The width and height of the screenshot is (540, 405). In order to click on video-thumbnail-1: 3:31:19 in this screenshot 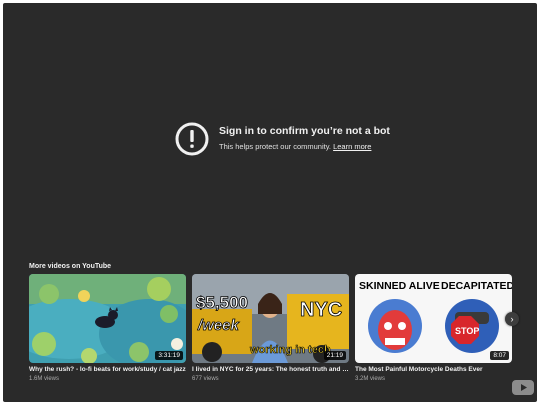, I will do `click(107, 318)`.